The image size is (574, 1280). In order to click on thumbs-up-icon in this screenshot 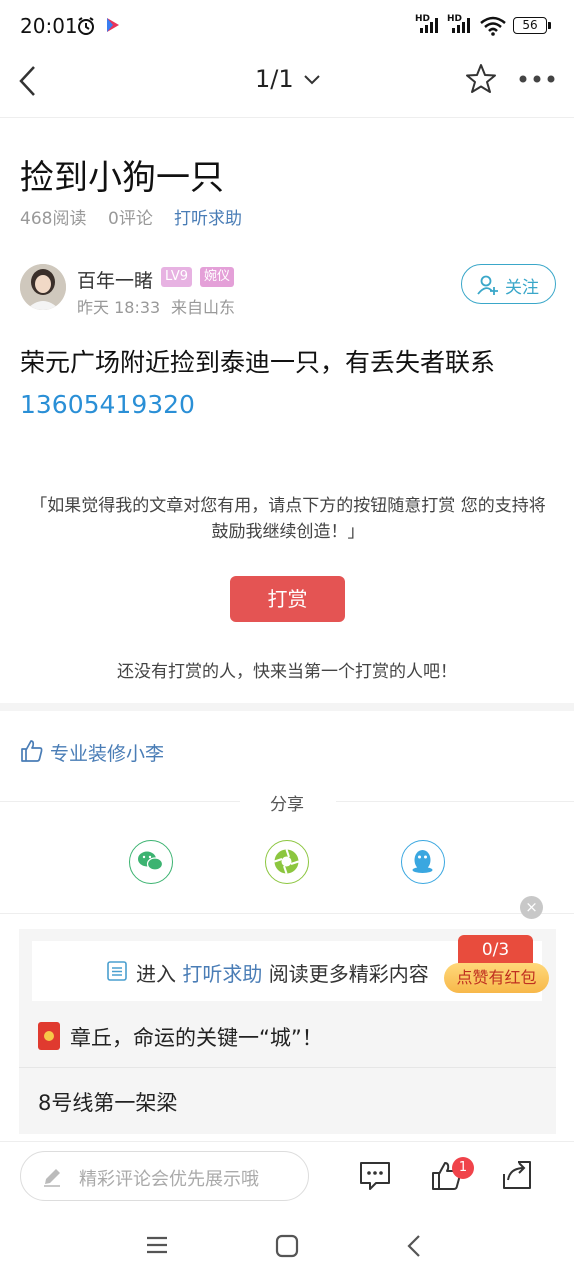, I will do `click(32, 751)`.